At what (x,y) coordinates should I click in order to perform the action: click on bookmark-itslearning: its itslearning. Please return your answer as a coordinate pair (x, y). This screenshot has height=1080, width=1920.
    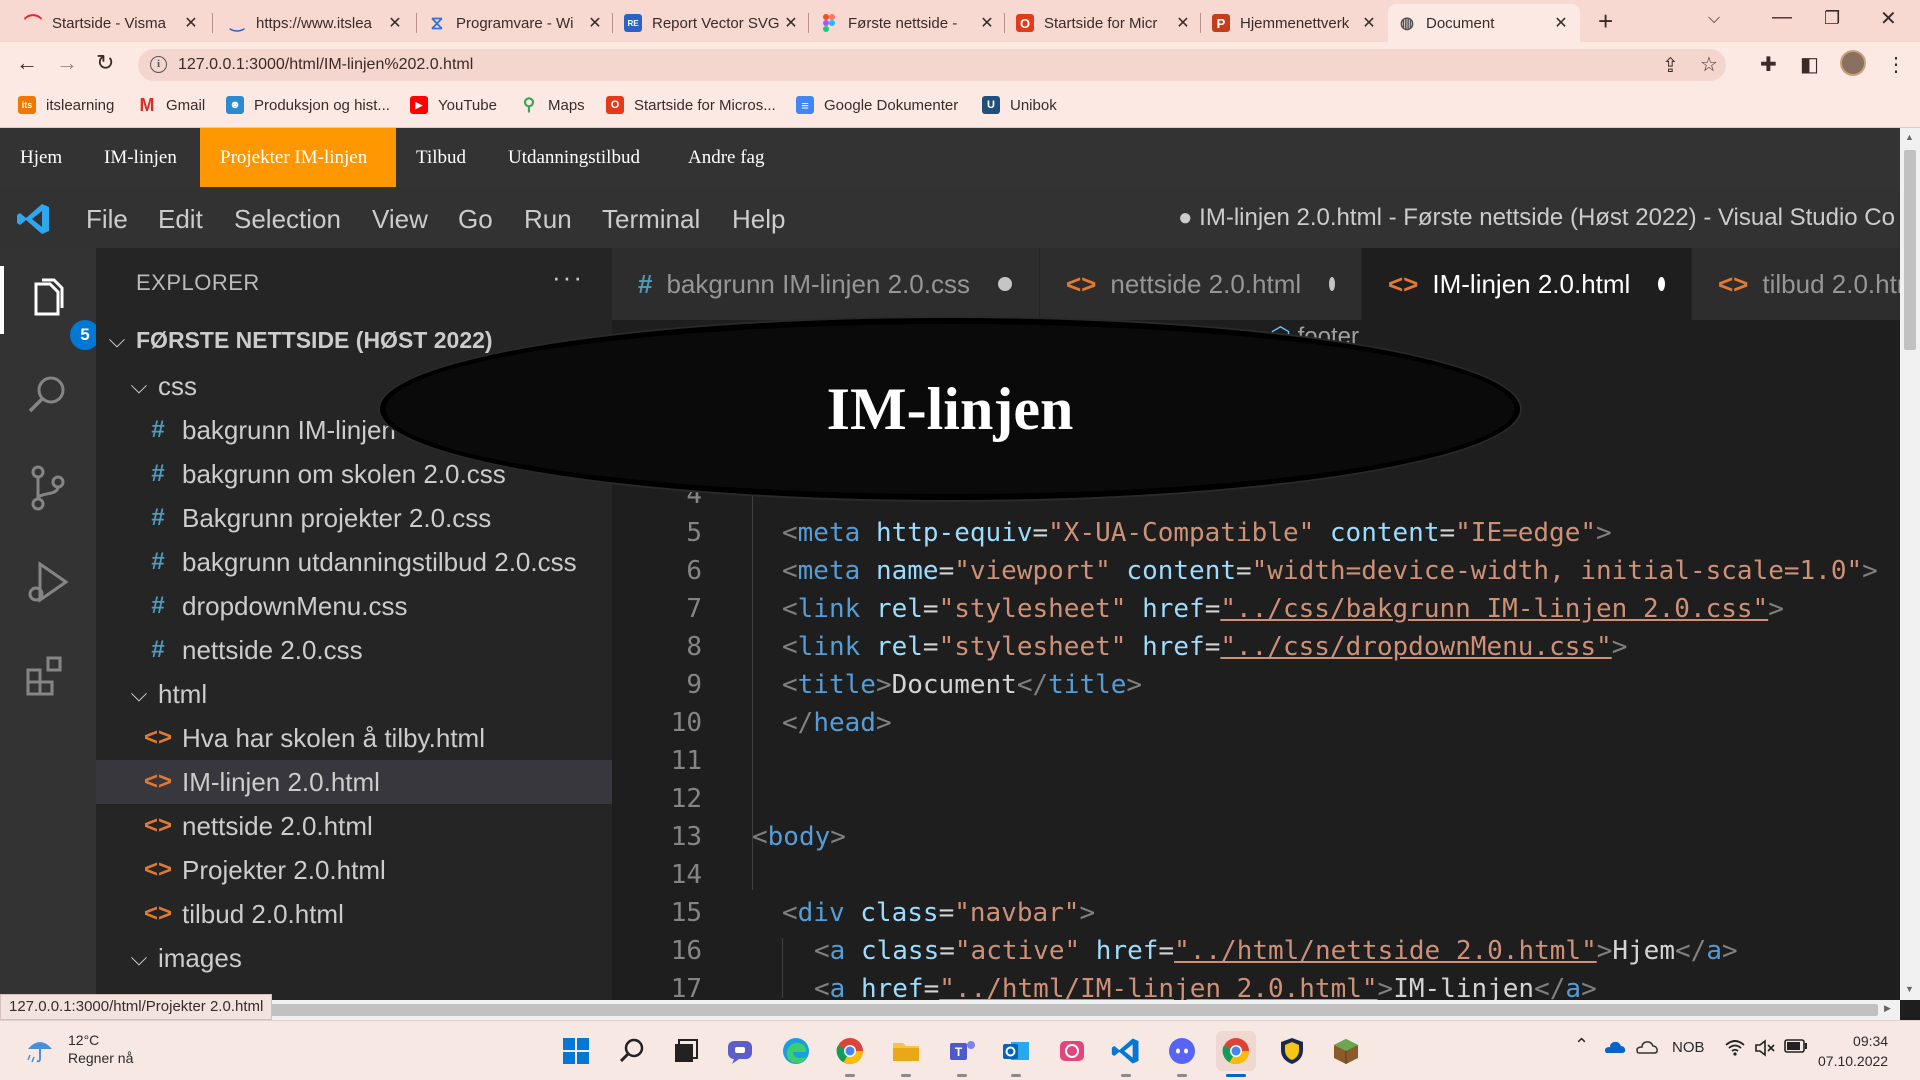
    Looking at the image, I should click on (66, 105).